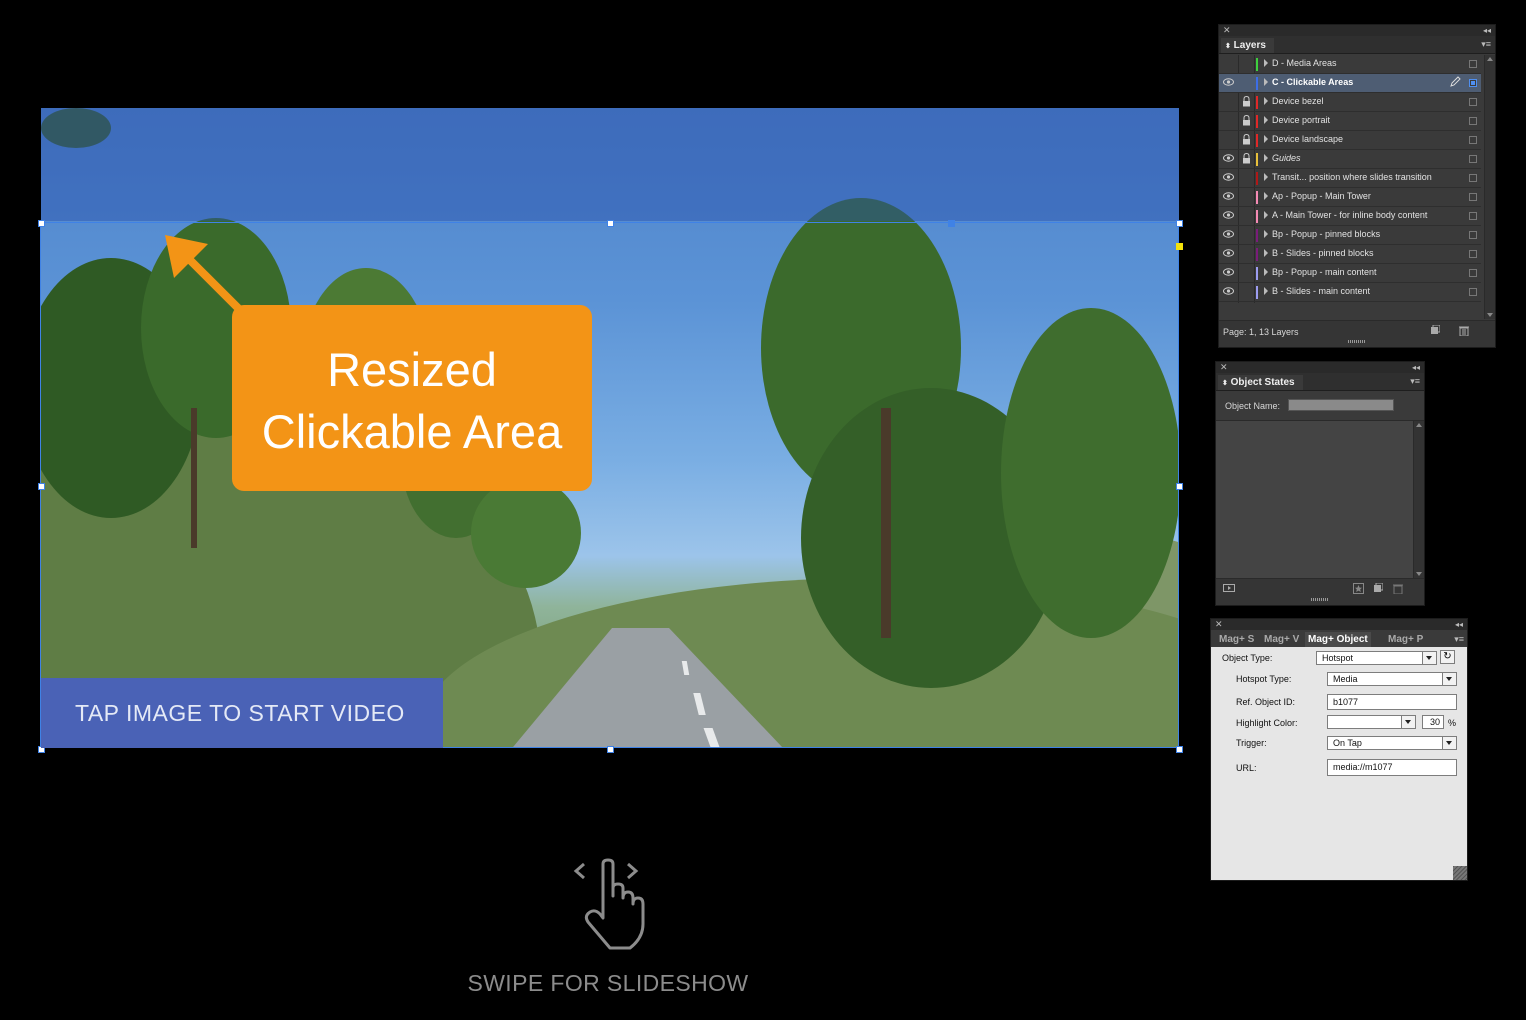 This screenshot has width=1526, height=1020. I want to click on object-name-input, so click(1341, 405).